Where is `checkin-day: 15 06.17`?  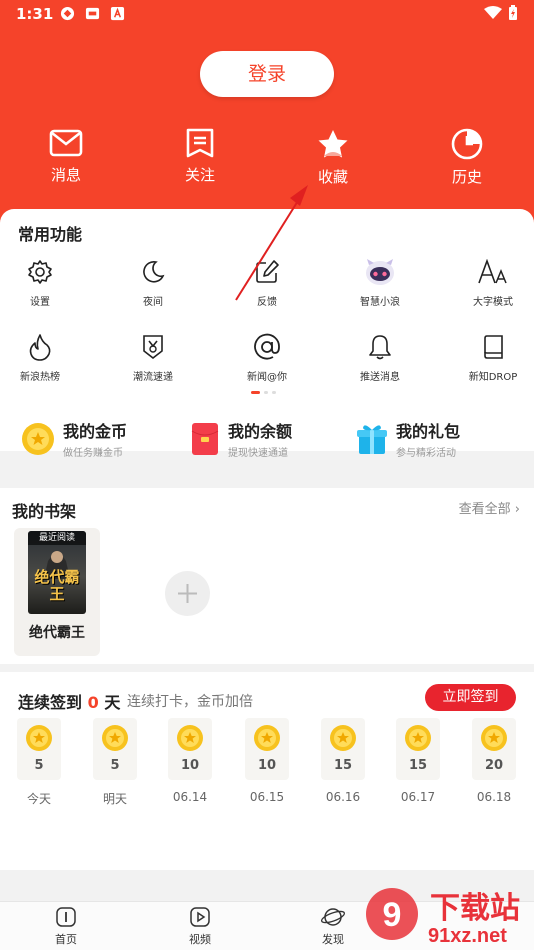
checkin-day: 15 06.17 is located at coordinates (418, 761).